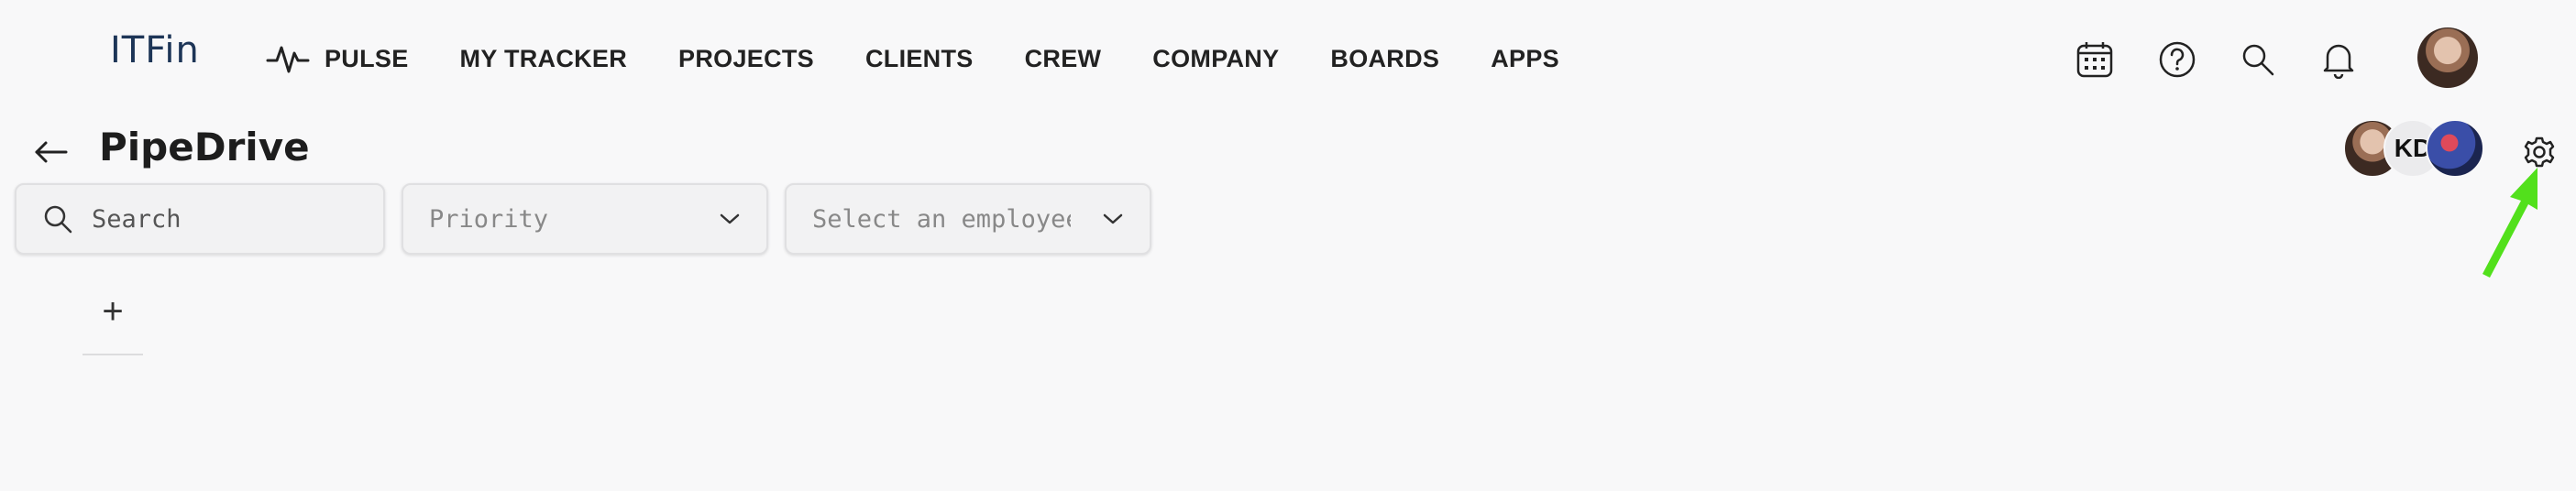 The width and height of the screenshot is (2576, 491). I want to click on annotation-arrow-icon, so click(2509, 223).